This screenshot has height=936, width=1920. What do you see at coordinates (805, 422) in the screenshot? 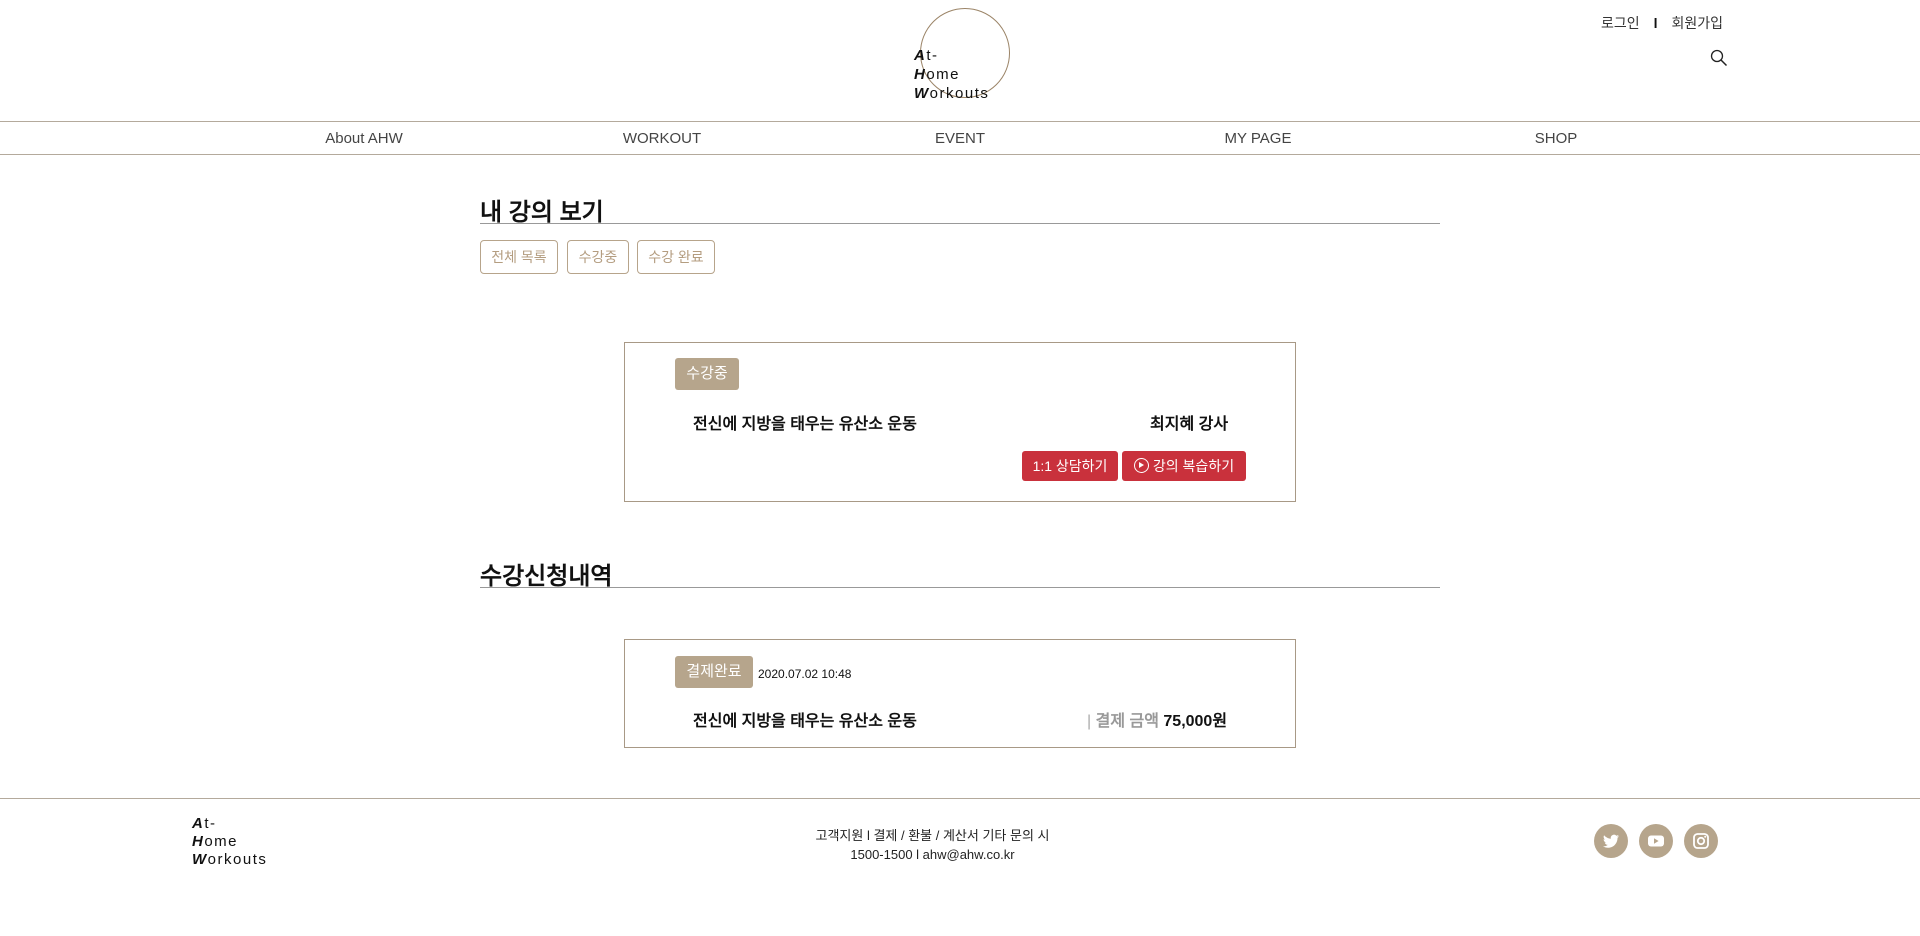
I see `course-name: 전신에 지방을 태우는 유산소 운동` at bounding box center [805, 422].